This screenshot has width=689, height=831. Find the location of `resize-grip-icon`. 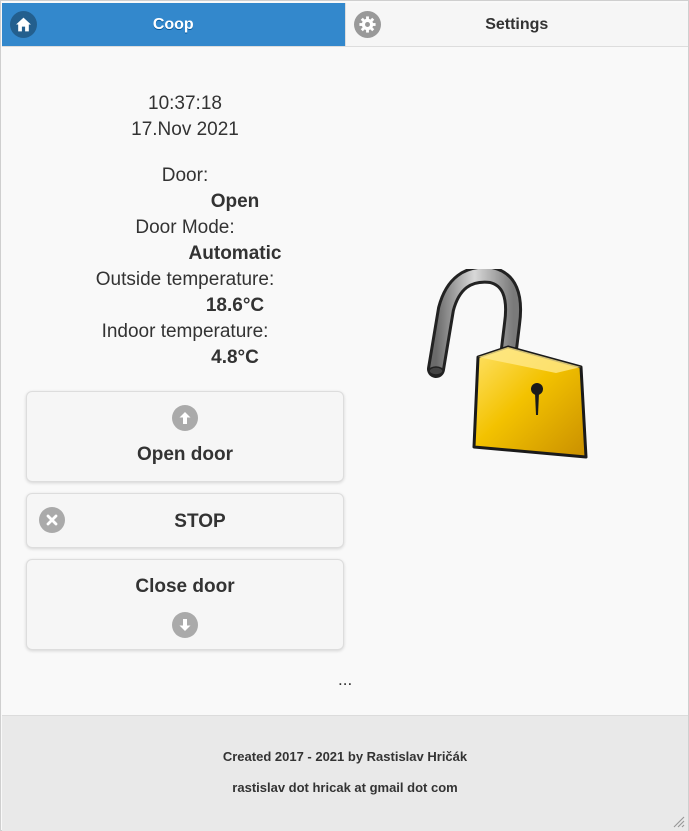

resize-grip-icon is located at coordinates (678, 821).